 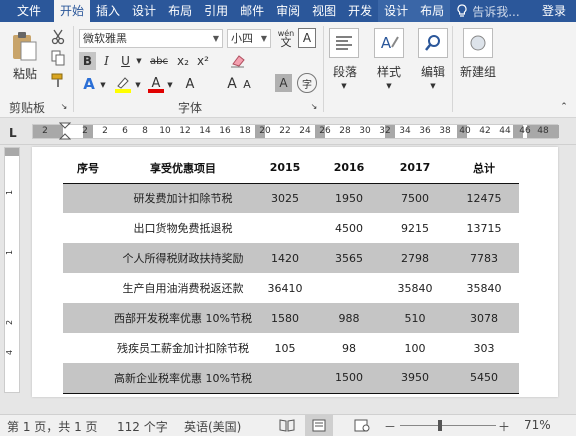 I want to click on zoom-out-button: －, so click(x=390, y=426).